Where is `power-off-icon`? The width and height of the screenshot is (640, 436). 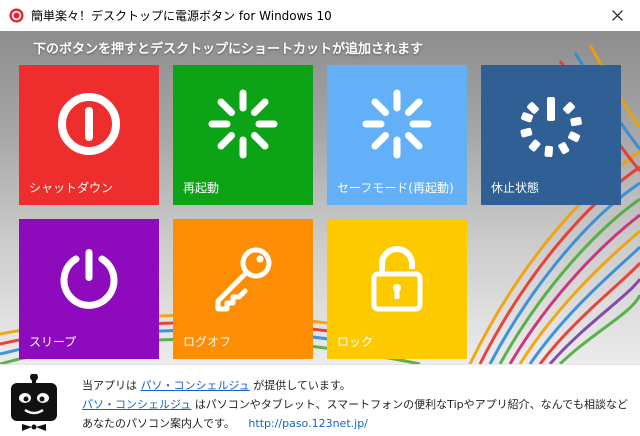
power-off-icon is located at coordinates (89, 124).